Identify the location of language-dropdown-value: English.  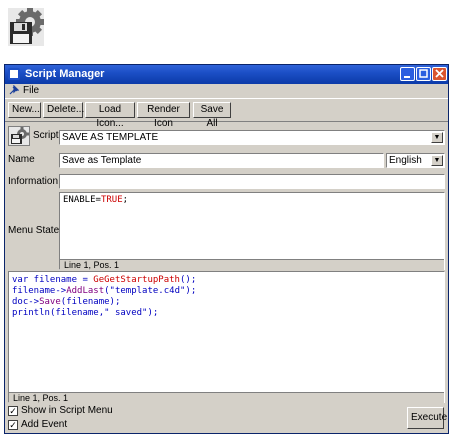
(405, 160).